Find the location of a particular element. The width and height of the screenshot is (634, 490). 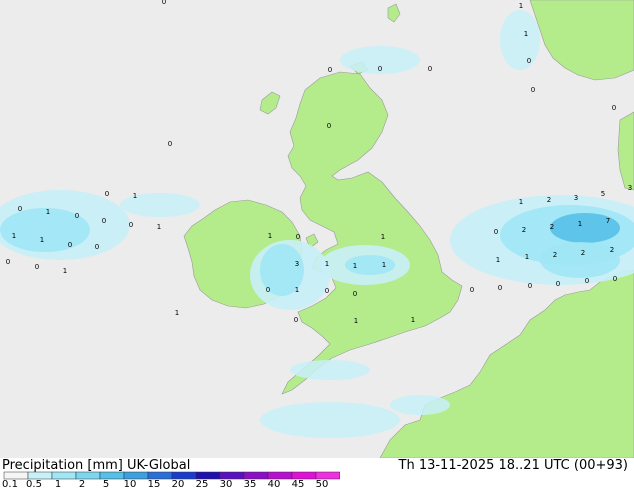

colorbar-label: 30 is located at coordinates (226, 484).